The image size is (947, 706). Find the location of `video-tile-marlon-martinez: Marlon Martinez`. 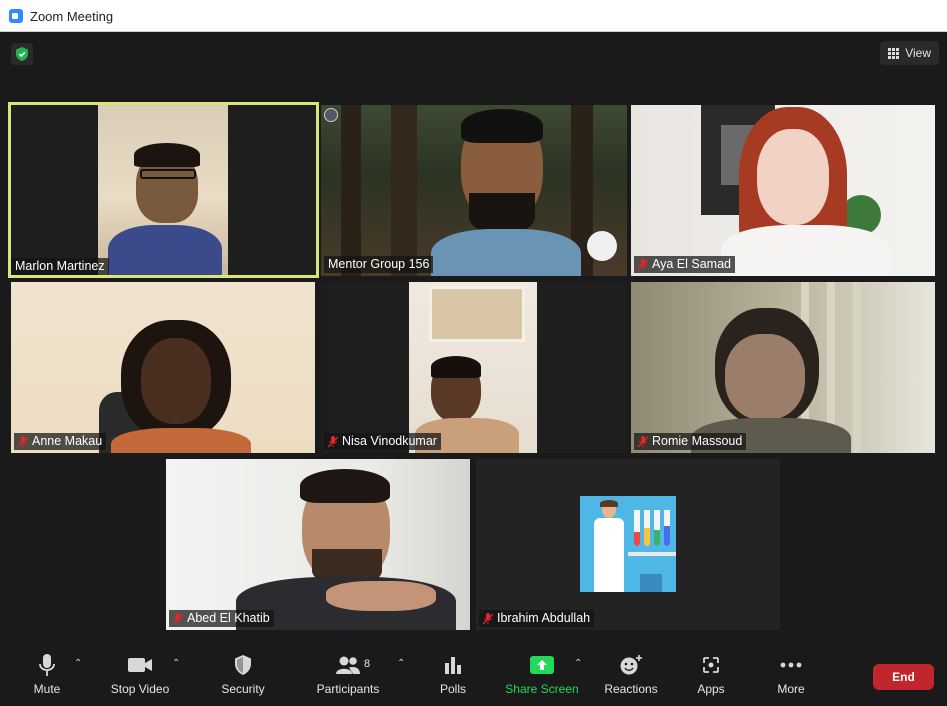

video-tile-marlon-martinez: Marlon Martinez is located at coordinates (163, 190).